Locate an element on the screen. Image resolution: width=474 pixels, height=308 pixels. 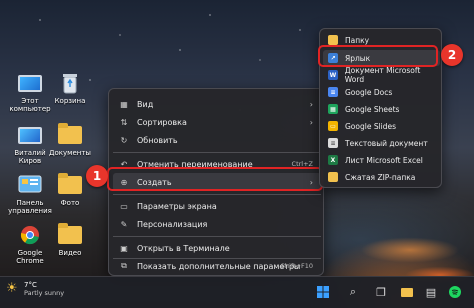
submenu-item-word: W Документ Microsoft Word is located at coordinates (381, 75).